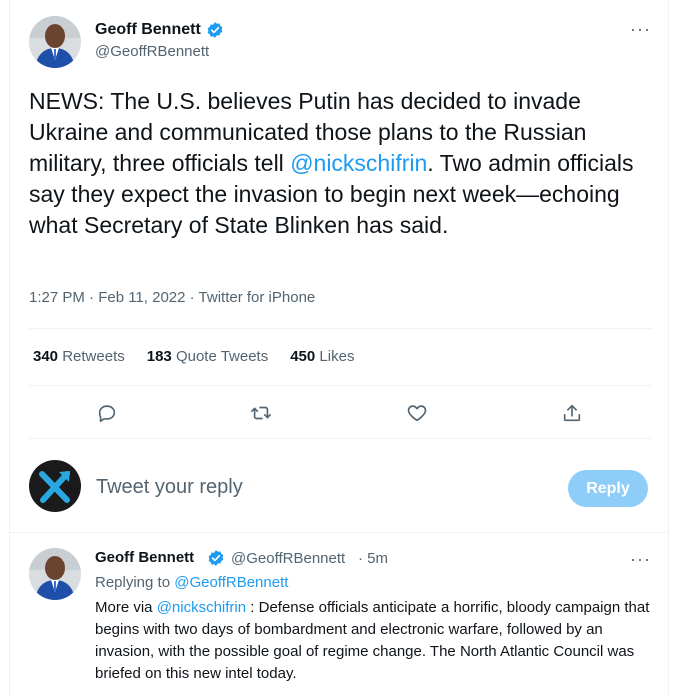 Image resolution: width=696 pixels, height=696 pixels. What do you see at coordinates (126, 607) in the screenshot?
I see `reply-text-start: More via` at bounding box center [126, 607].